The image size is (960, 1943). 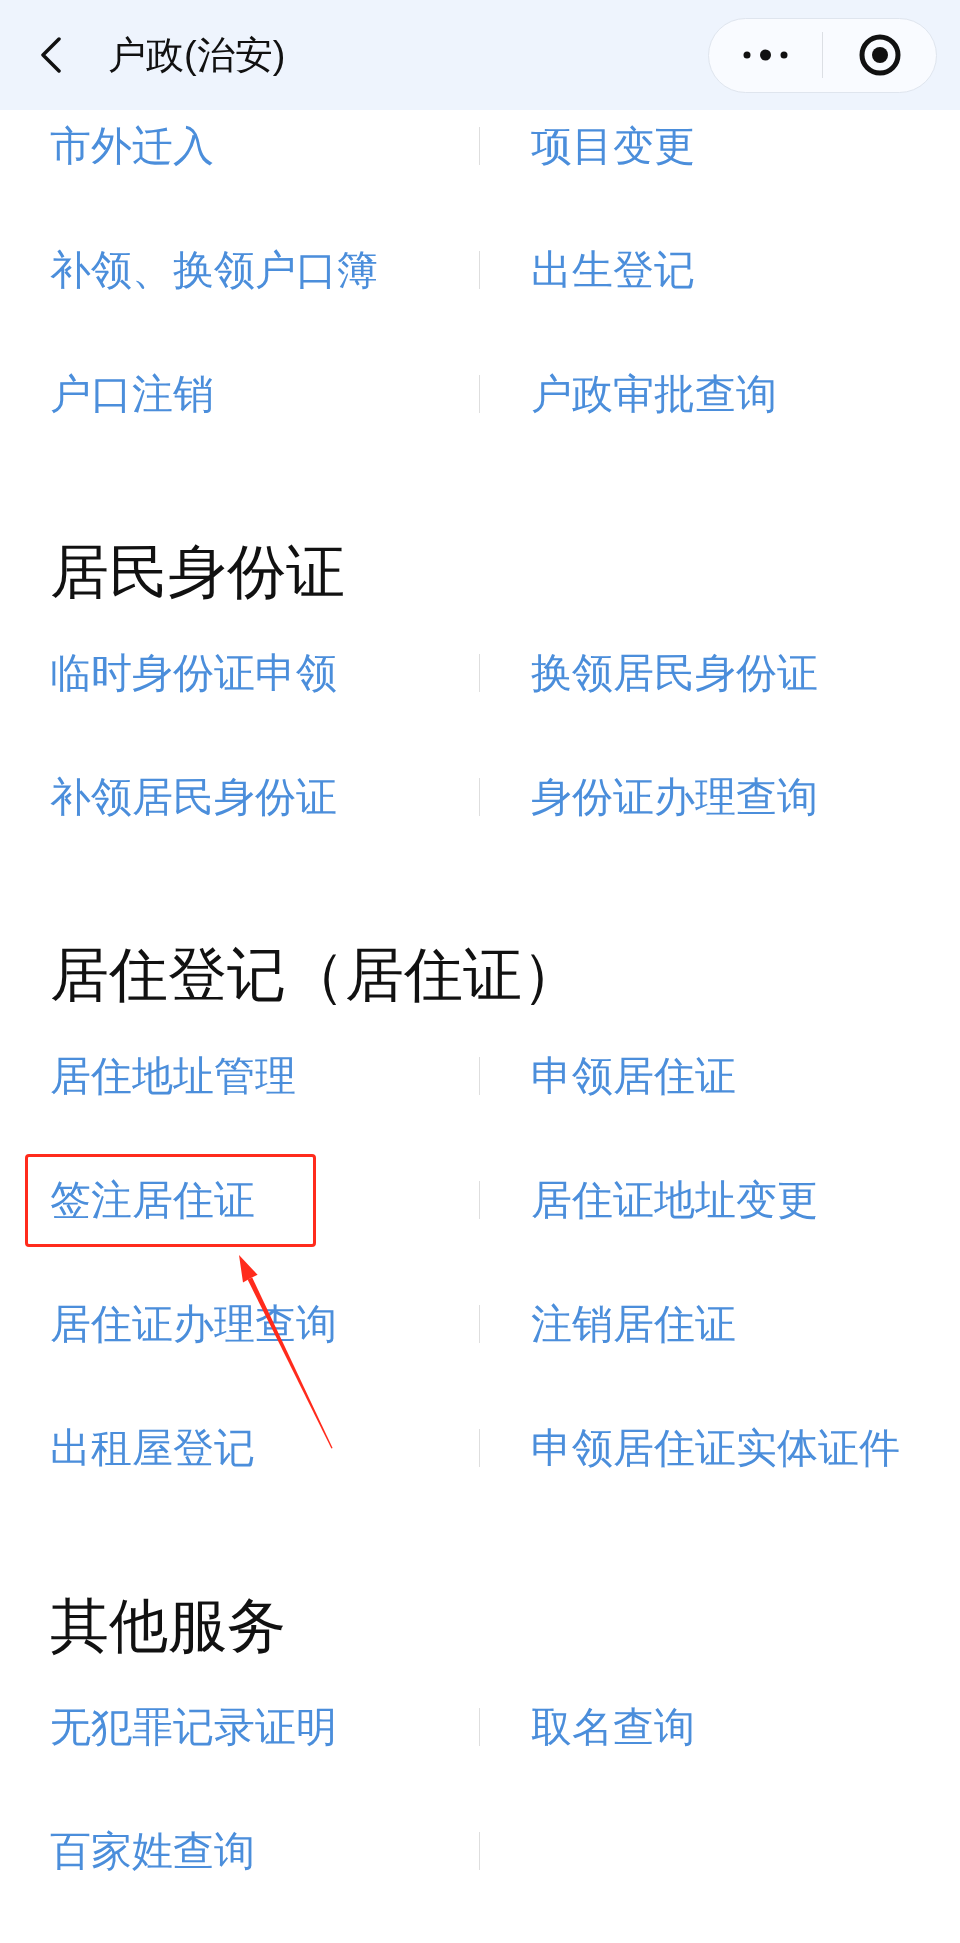 I want to click on section-heading: 其他服务, so click(x=168, y=1626).